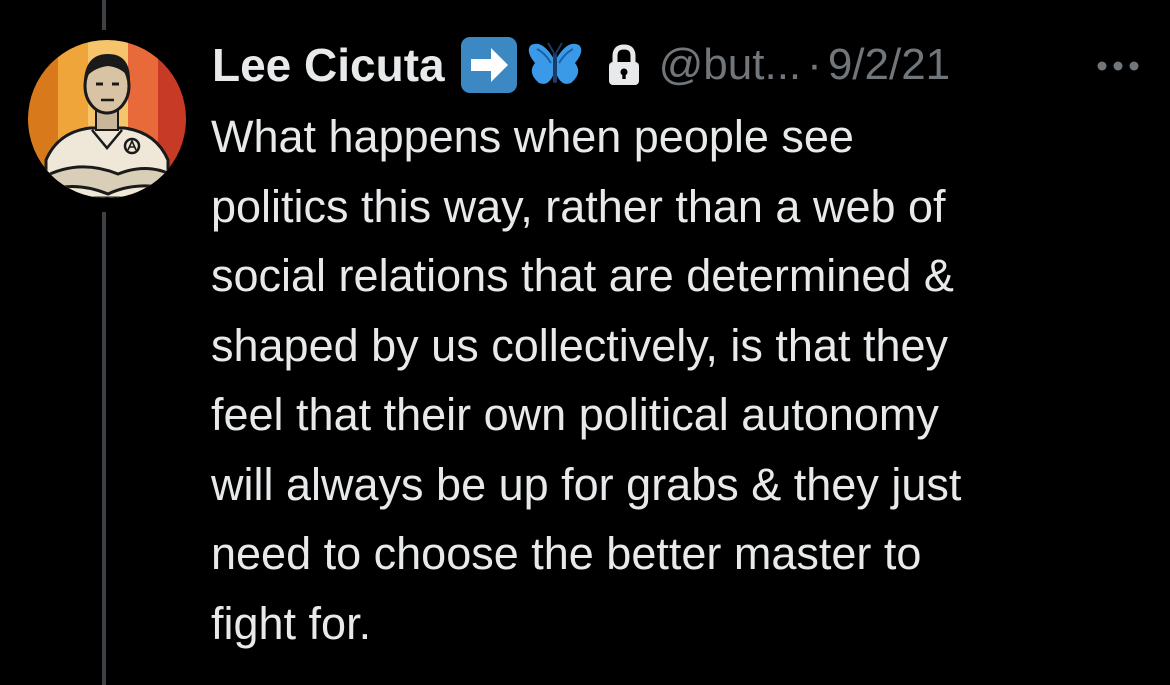 The height and width of the screenshot is (685, 1170). Describe the element at coordinates (624, 65) in the screenshot. I see `lock-icon` at that location.